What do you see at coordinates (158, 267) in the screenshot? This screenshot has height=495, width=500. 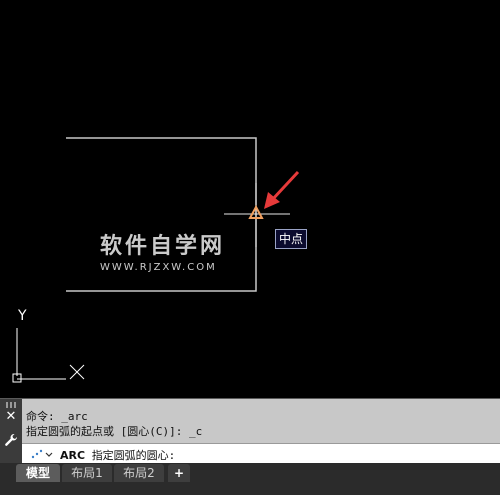 I see `watermark-url: WWW.RJZXW.COM` at bounding box center [158, 267].